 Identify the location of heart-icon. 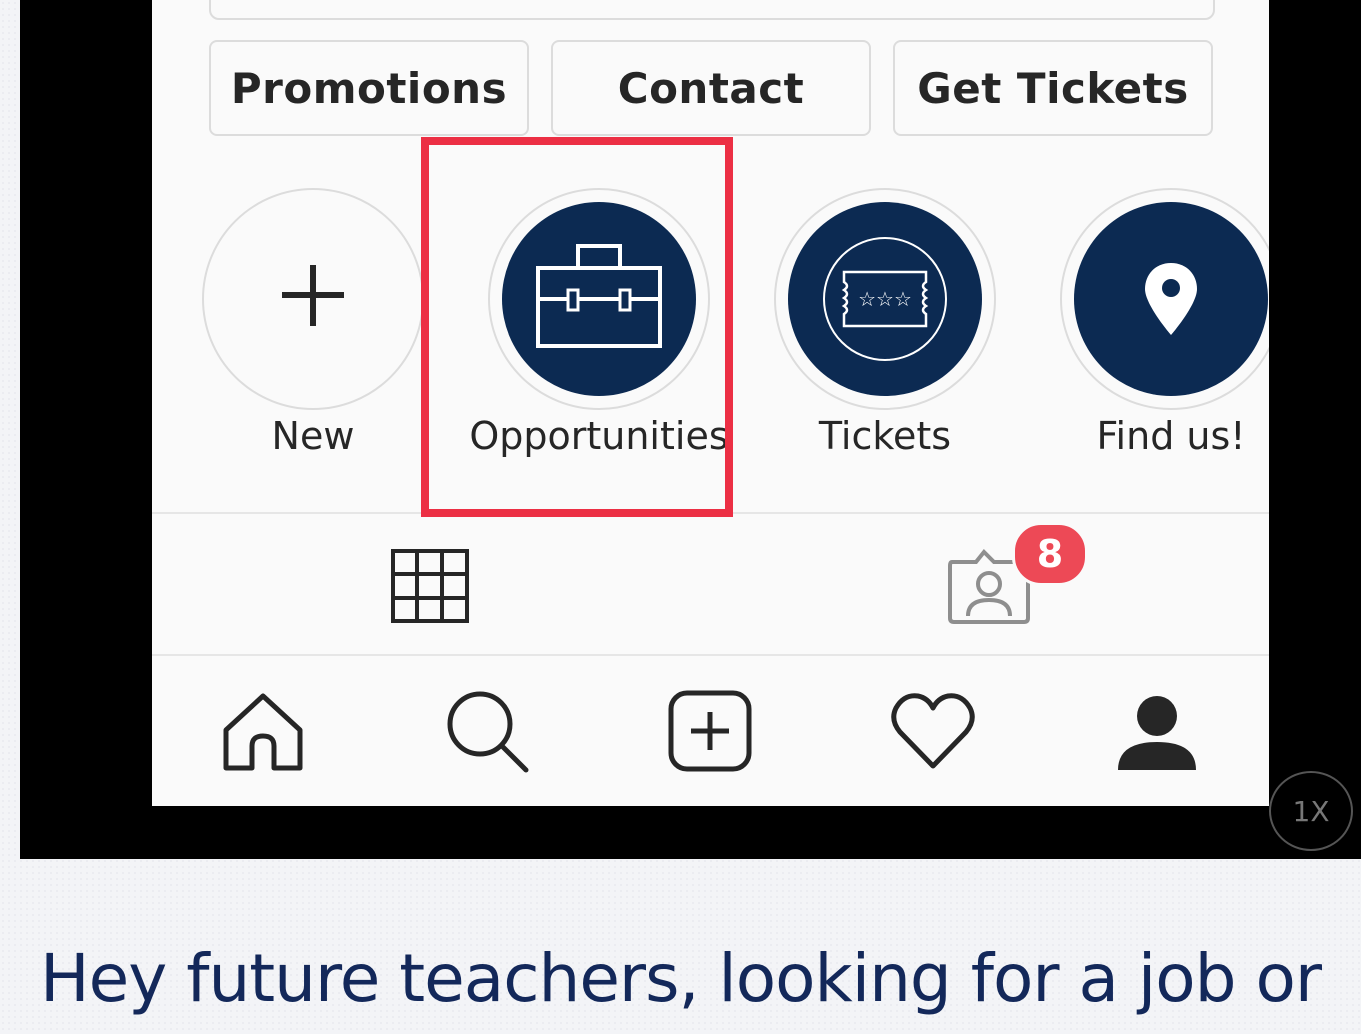
(933, 733).